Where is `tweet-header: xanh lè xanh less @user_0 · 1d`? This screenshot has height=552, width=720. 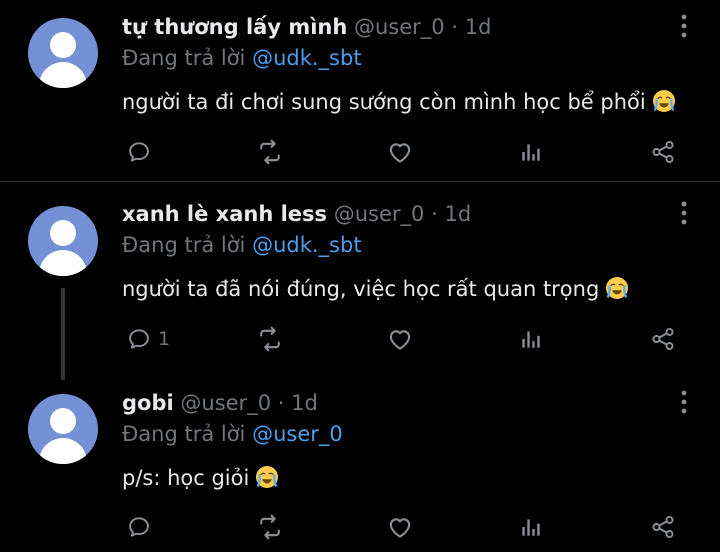 tweet-header: xanh lè xanh less @user_0 · 1d is located at coordinates (296, 214).